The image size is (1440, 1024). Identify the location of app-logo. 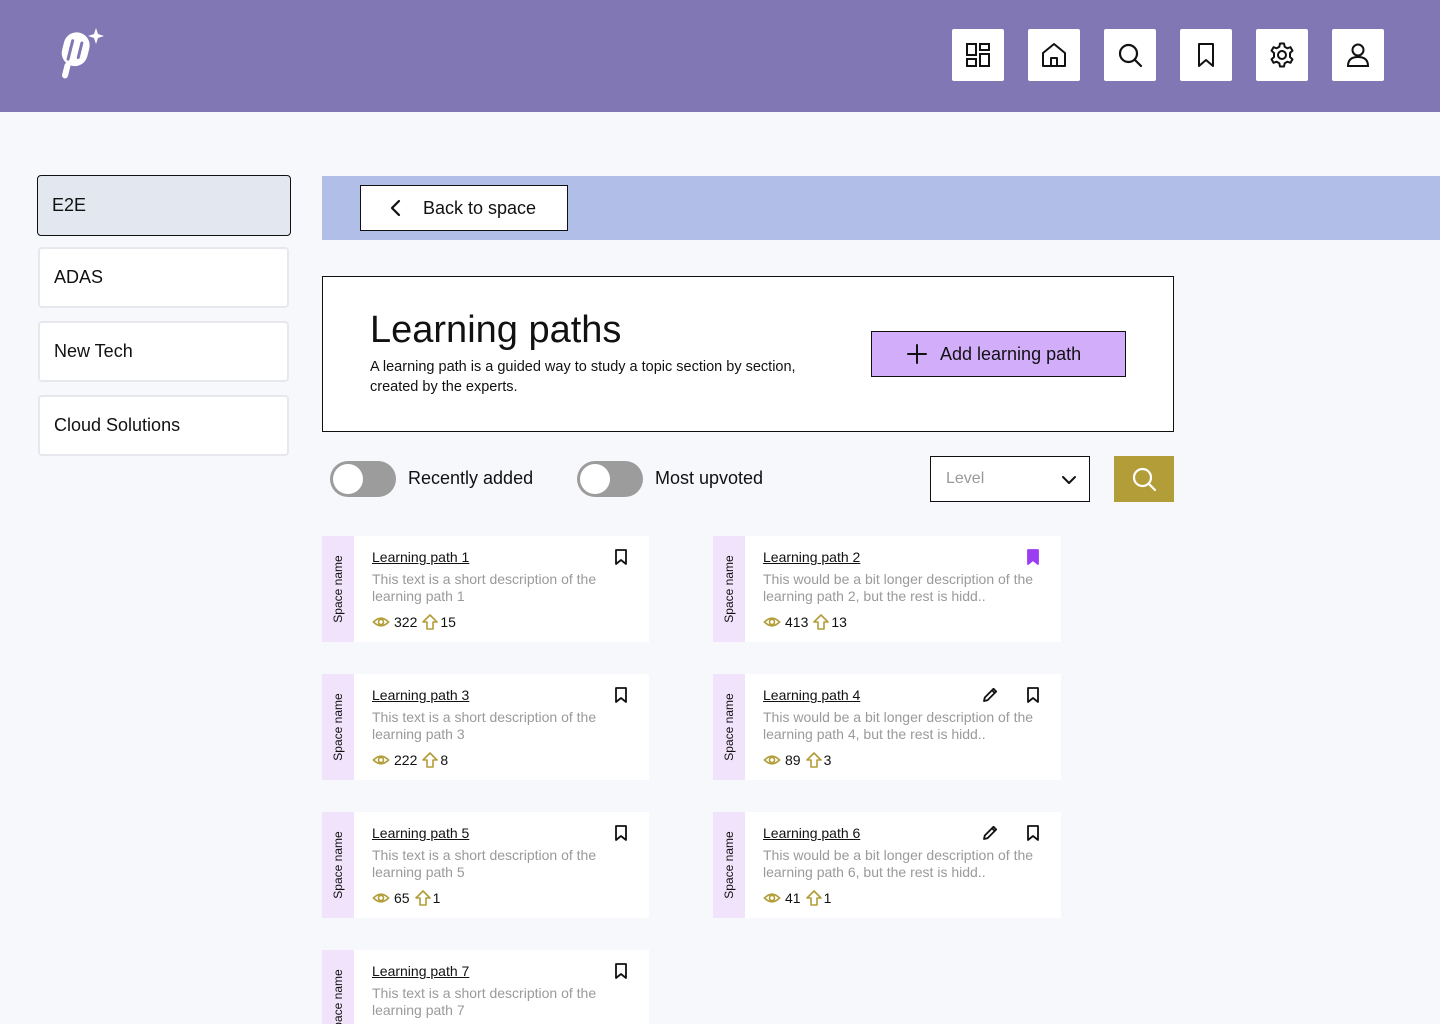
(78, 56).